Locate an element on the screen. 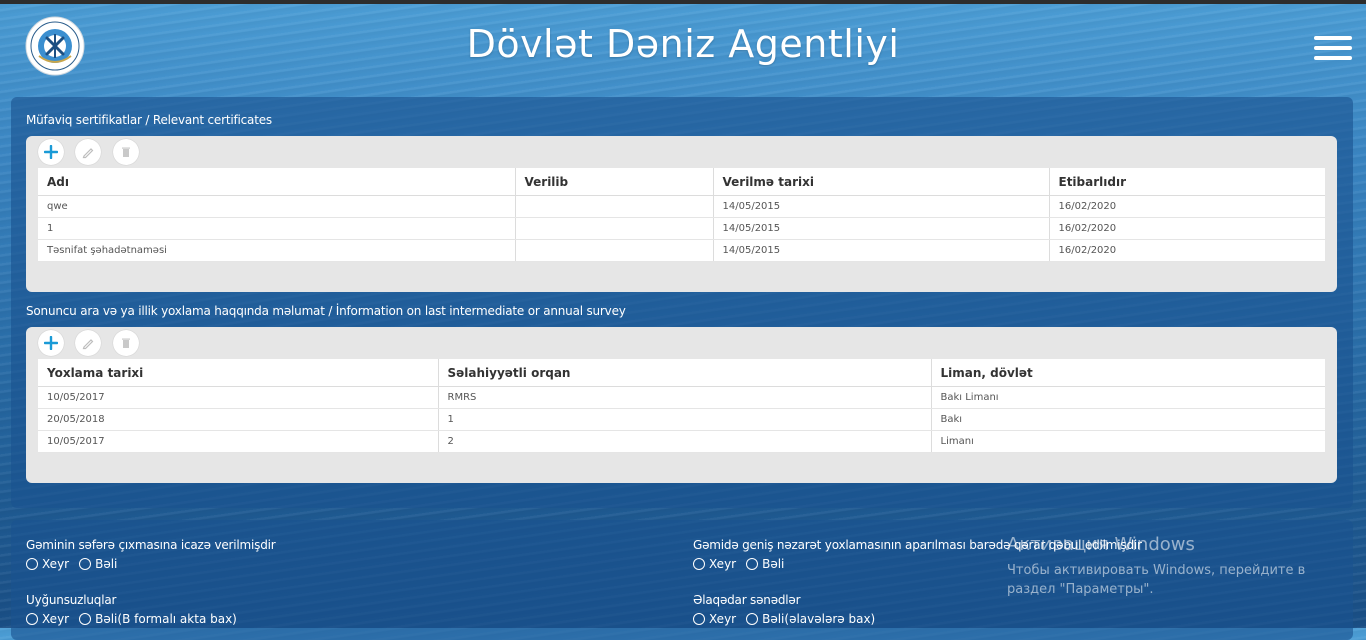  nonconformities-yes-radio: Bəli(B formalı akta bax) is located at coordinates (158, 619).